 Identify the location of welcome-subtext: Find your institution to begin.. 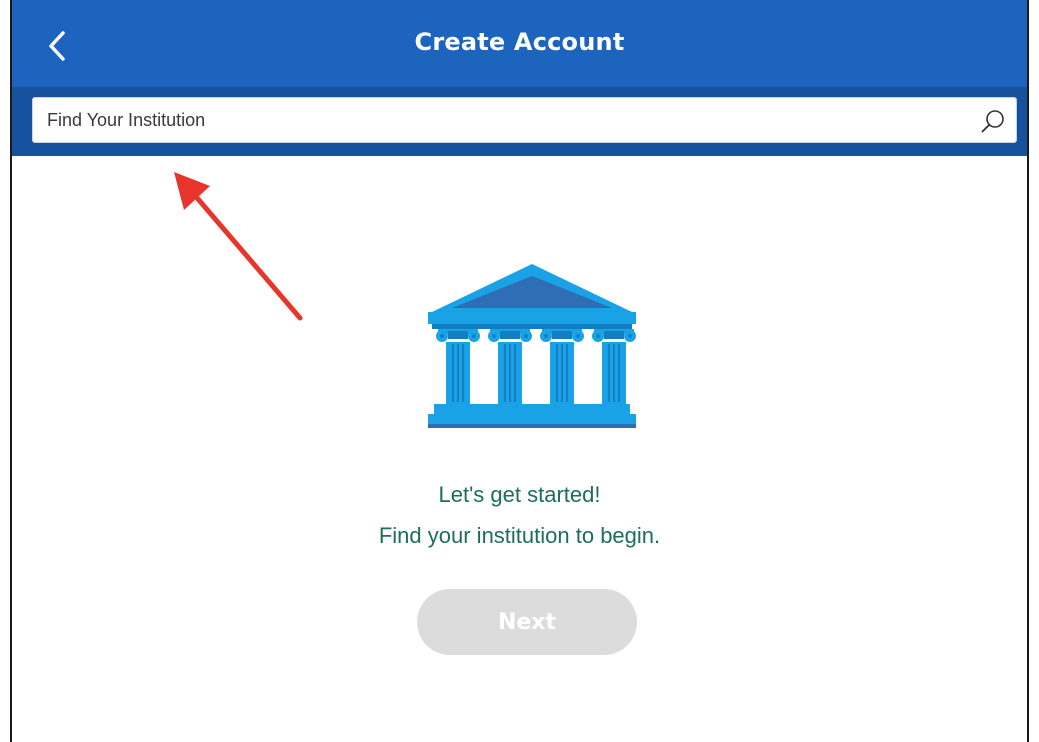
(519, 535).